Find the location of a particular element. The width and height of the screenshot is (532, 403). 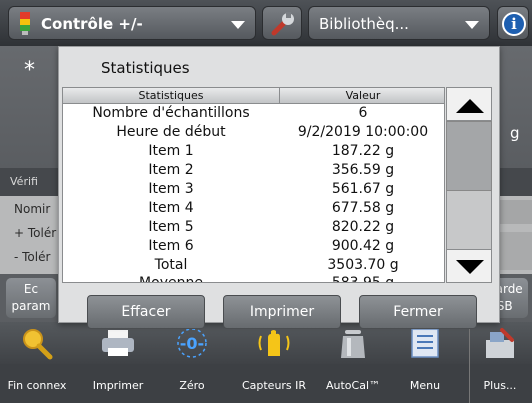

row-label: Item 5 is located at coordinates (171, 227).